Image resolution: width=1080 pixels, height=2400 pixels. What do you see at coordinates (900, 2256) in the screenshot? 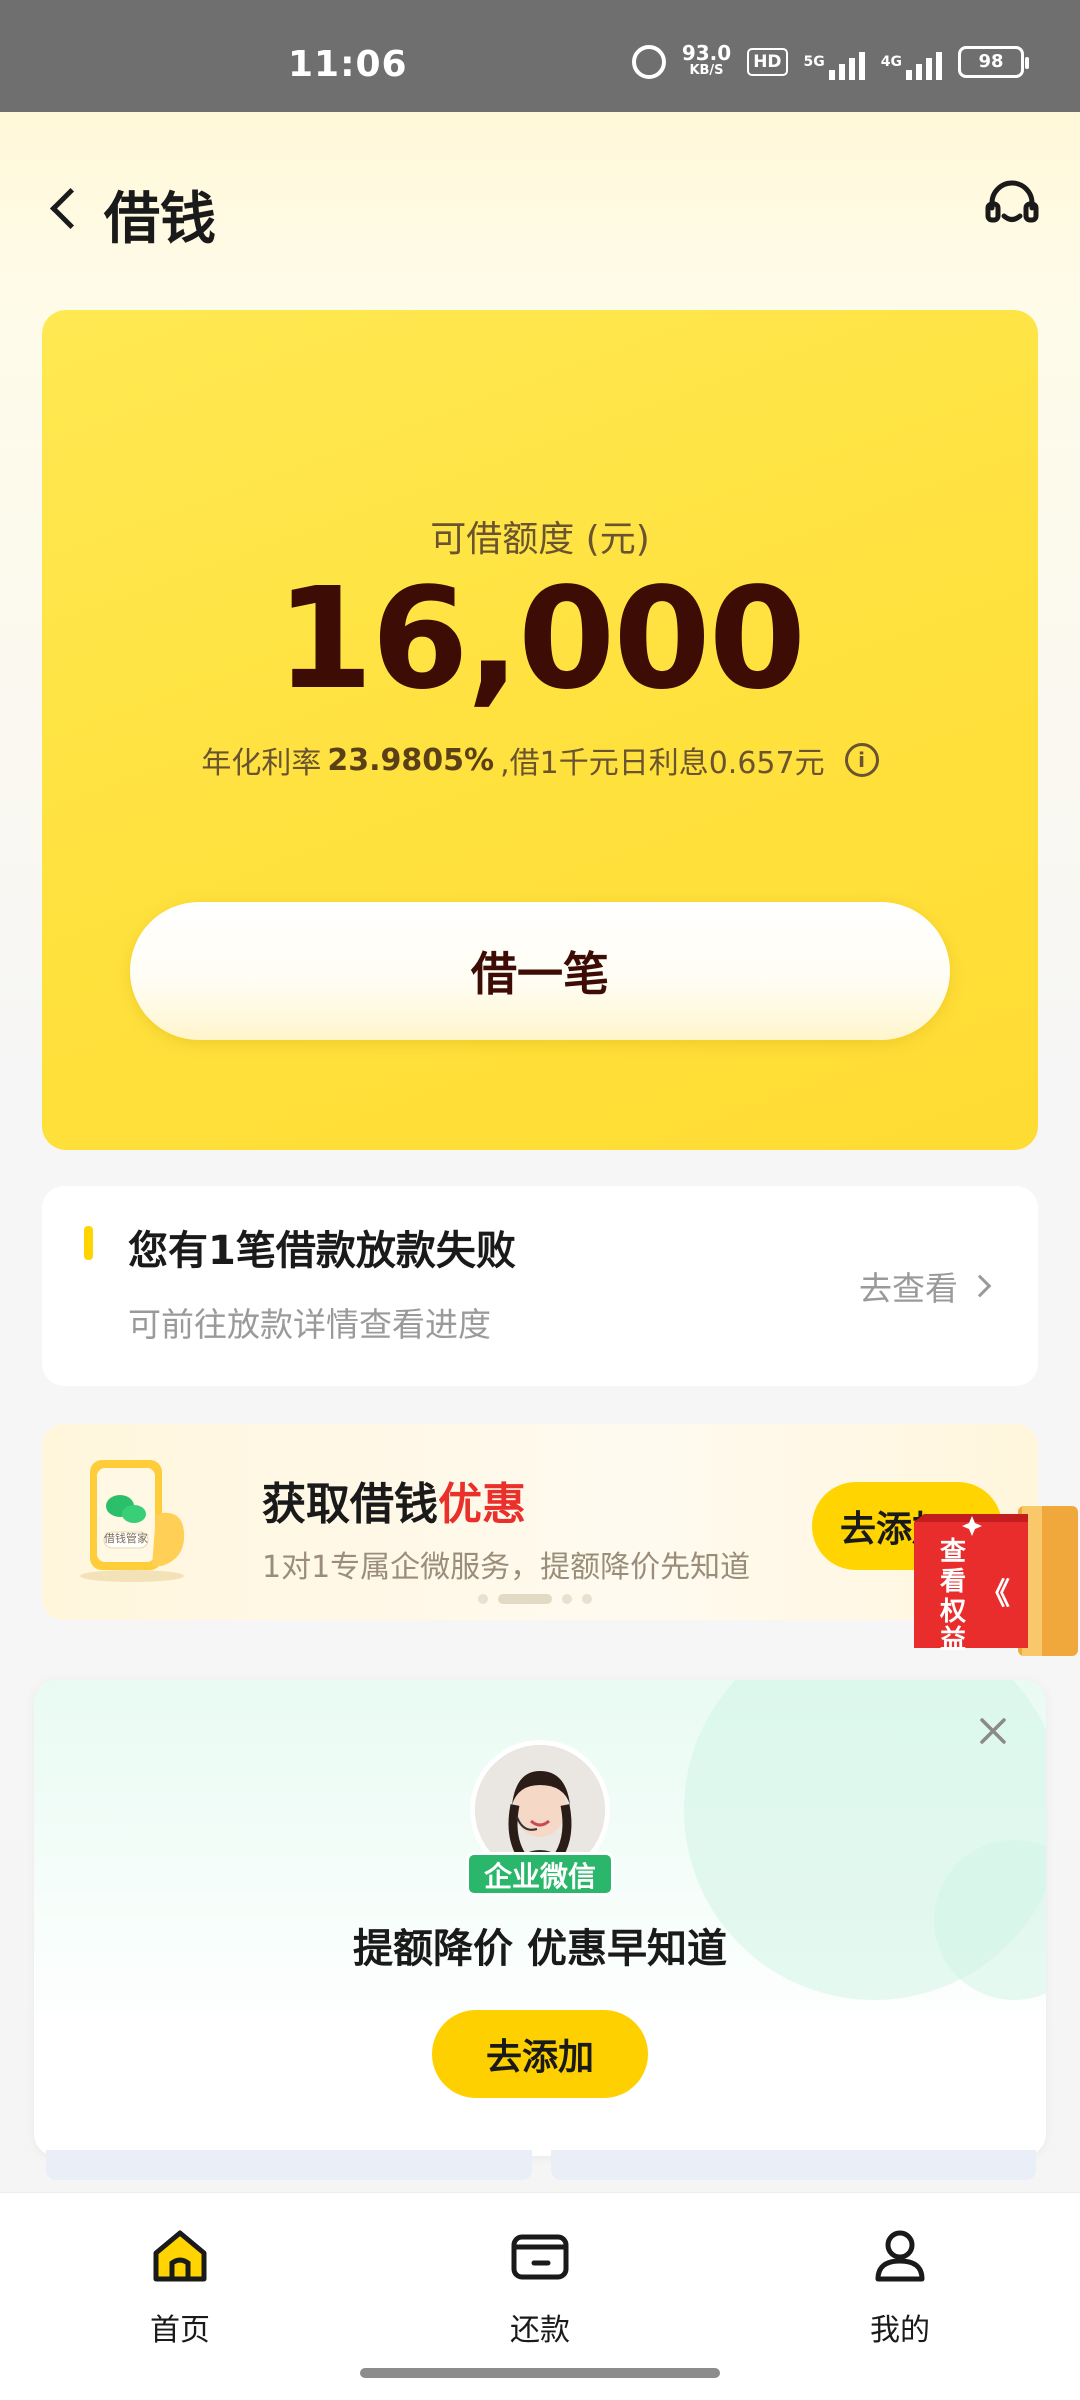
I see `profile-icon` at bounding box center [900, 2256].